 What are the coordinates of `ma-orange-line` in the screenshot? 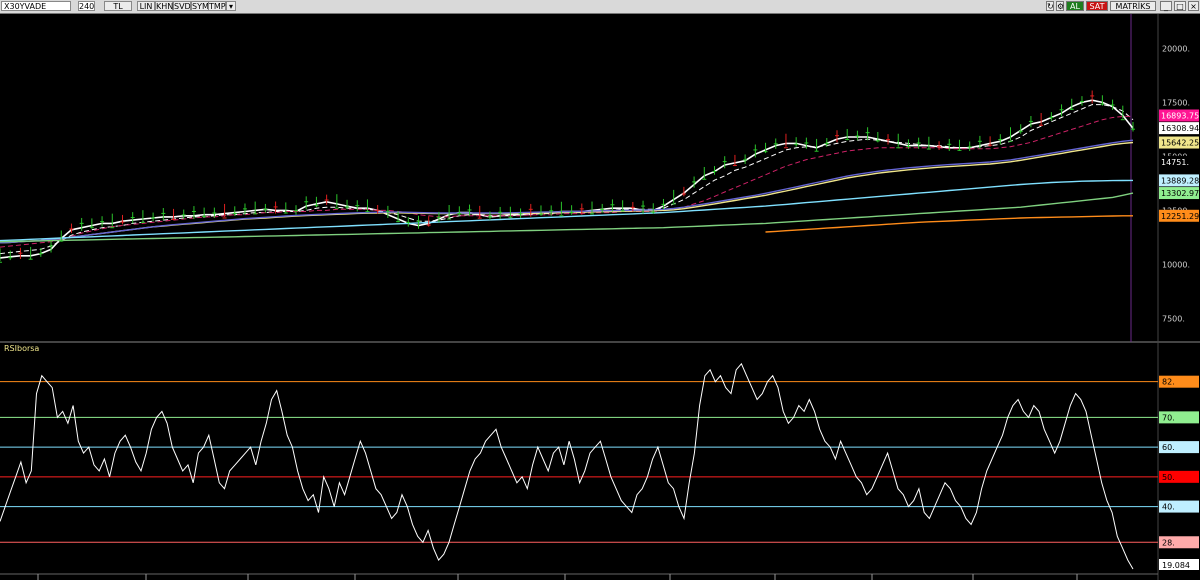 It's located at (949, 224).